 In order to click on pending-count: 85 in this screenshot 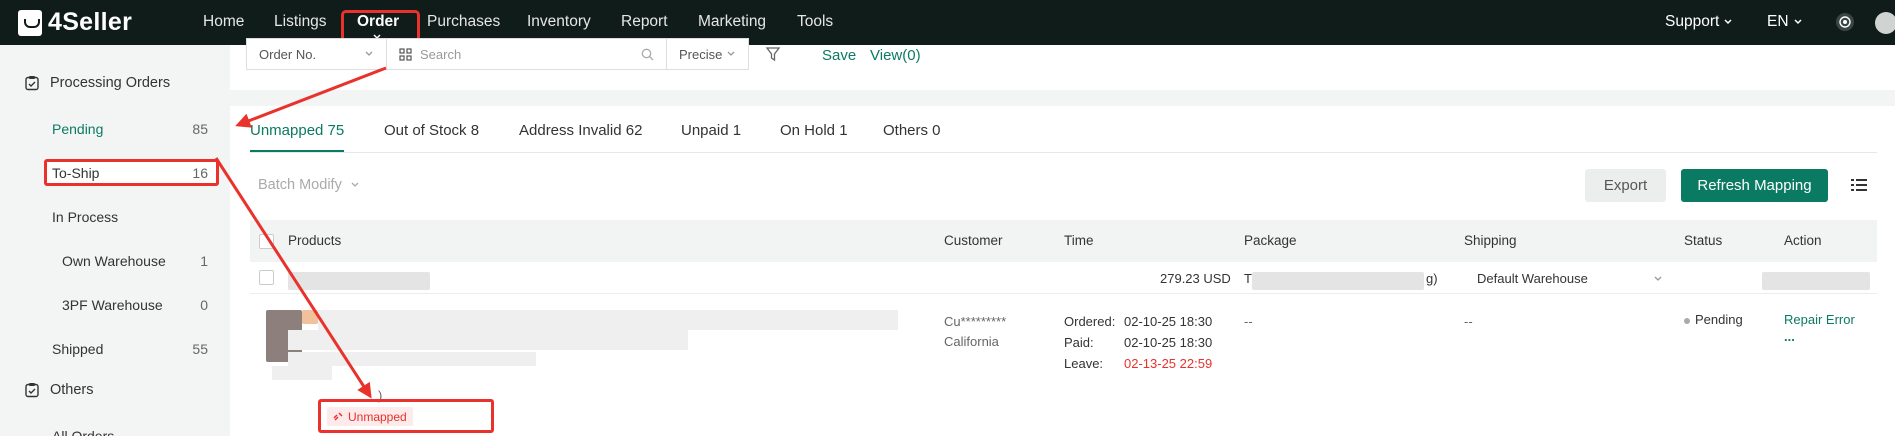, I will do `click(200, 129)`.